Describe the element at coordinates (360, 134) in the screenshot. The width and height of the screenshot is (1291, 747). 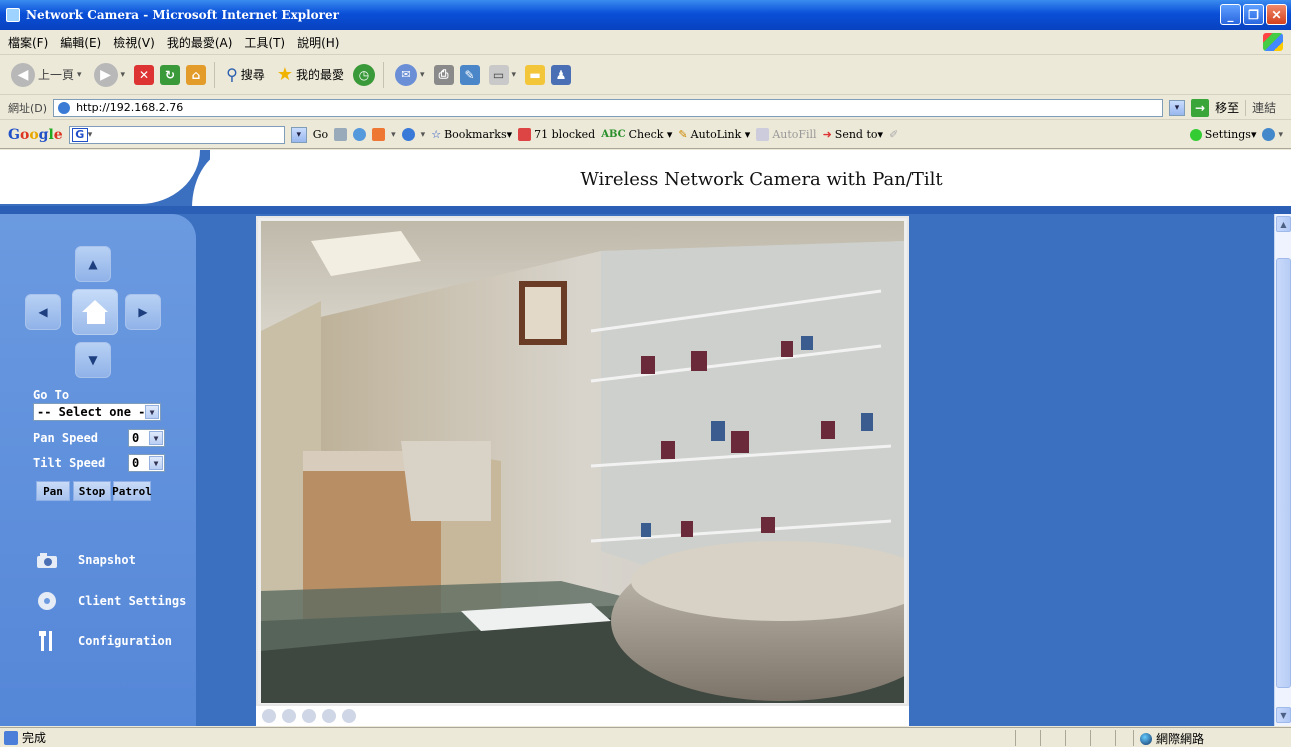
I see `pagerank-icon` at that location.